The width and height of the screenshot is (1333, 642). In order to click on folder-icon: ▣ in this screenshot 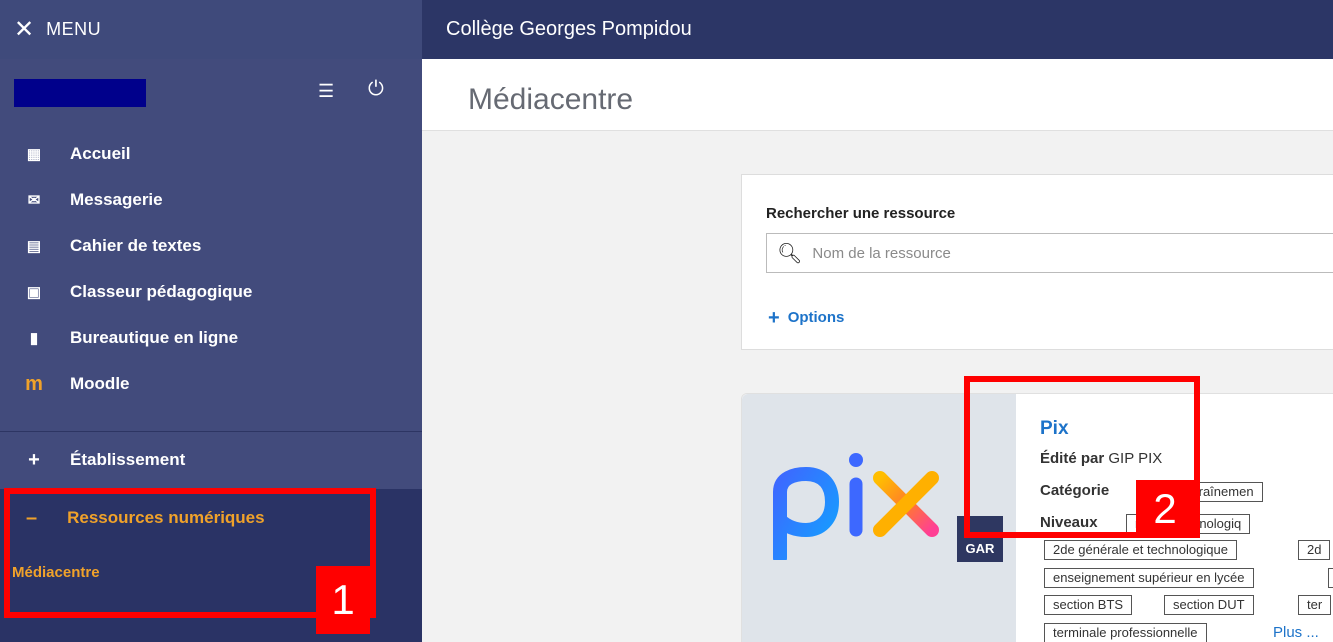, I will do `click(34, 292)`.